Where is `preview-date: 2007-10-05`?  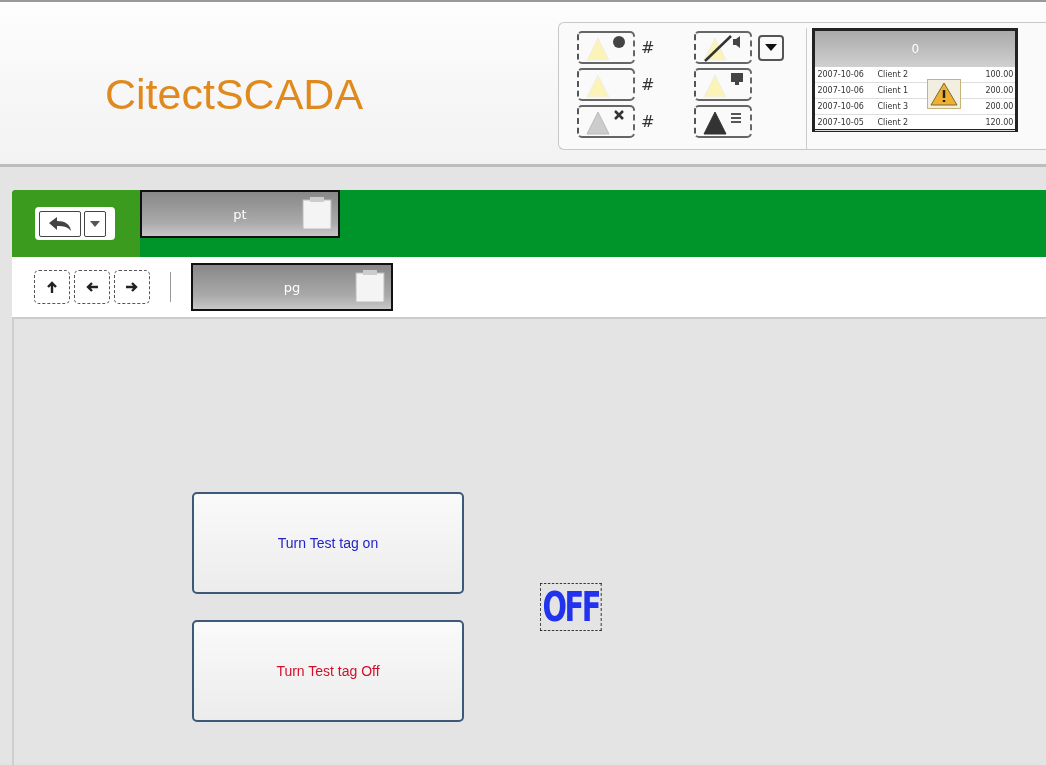
preview-date: 2007-10-05 is located at coordinates (841, 122).